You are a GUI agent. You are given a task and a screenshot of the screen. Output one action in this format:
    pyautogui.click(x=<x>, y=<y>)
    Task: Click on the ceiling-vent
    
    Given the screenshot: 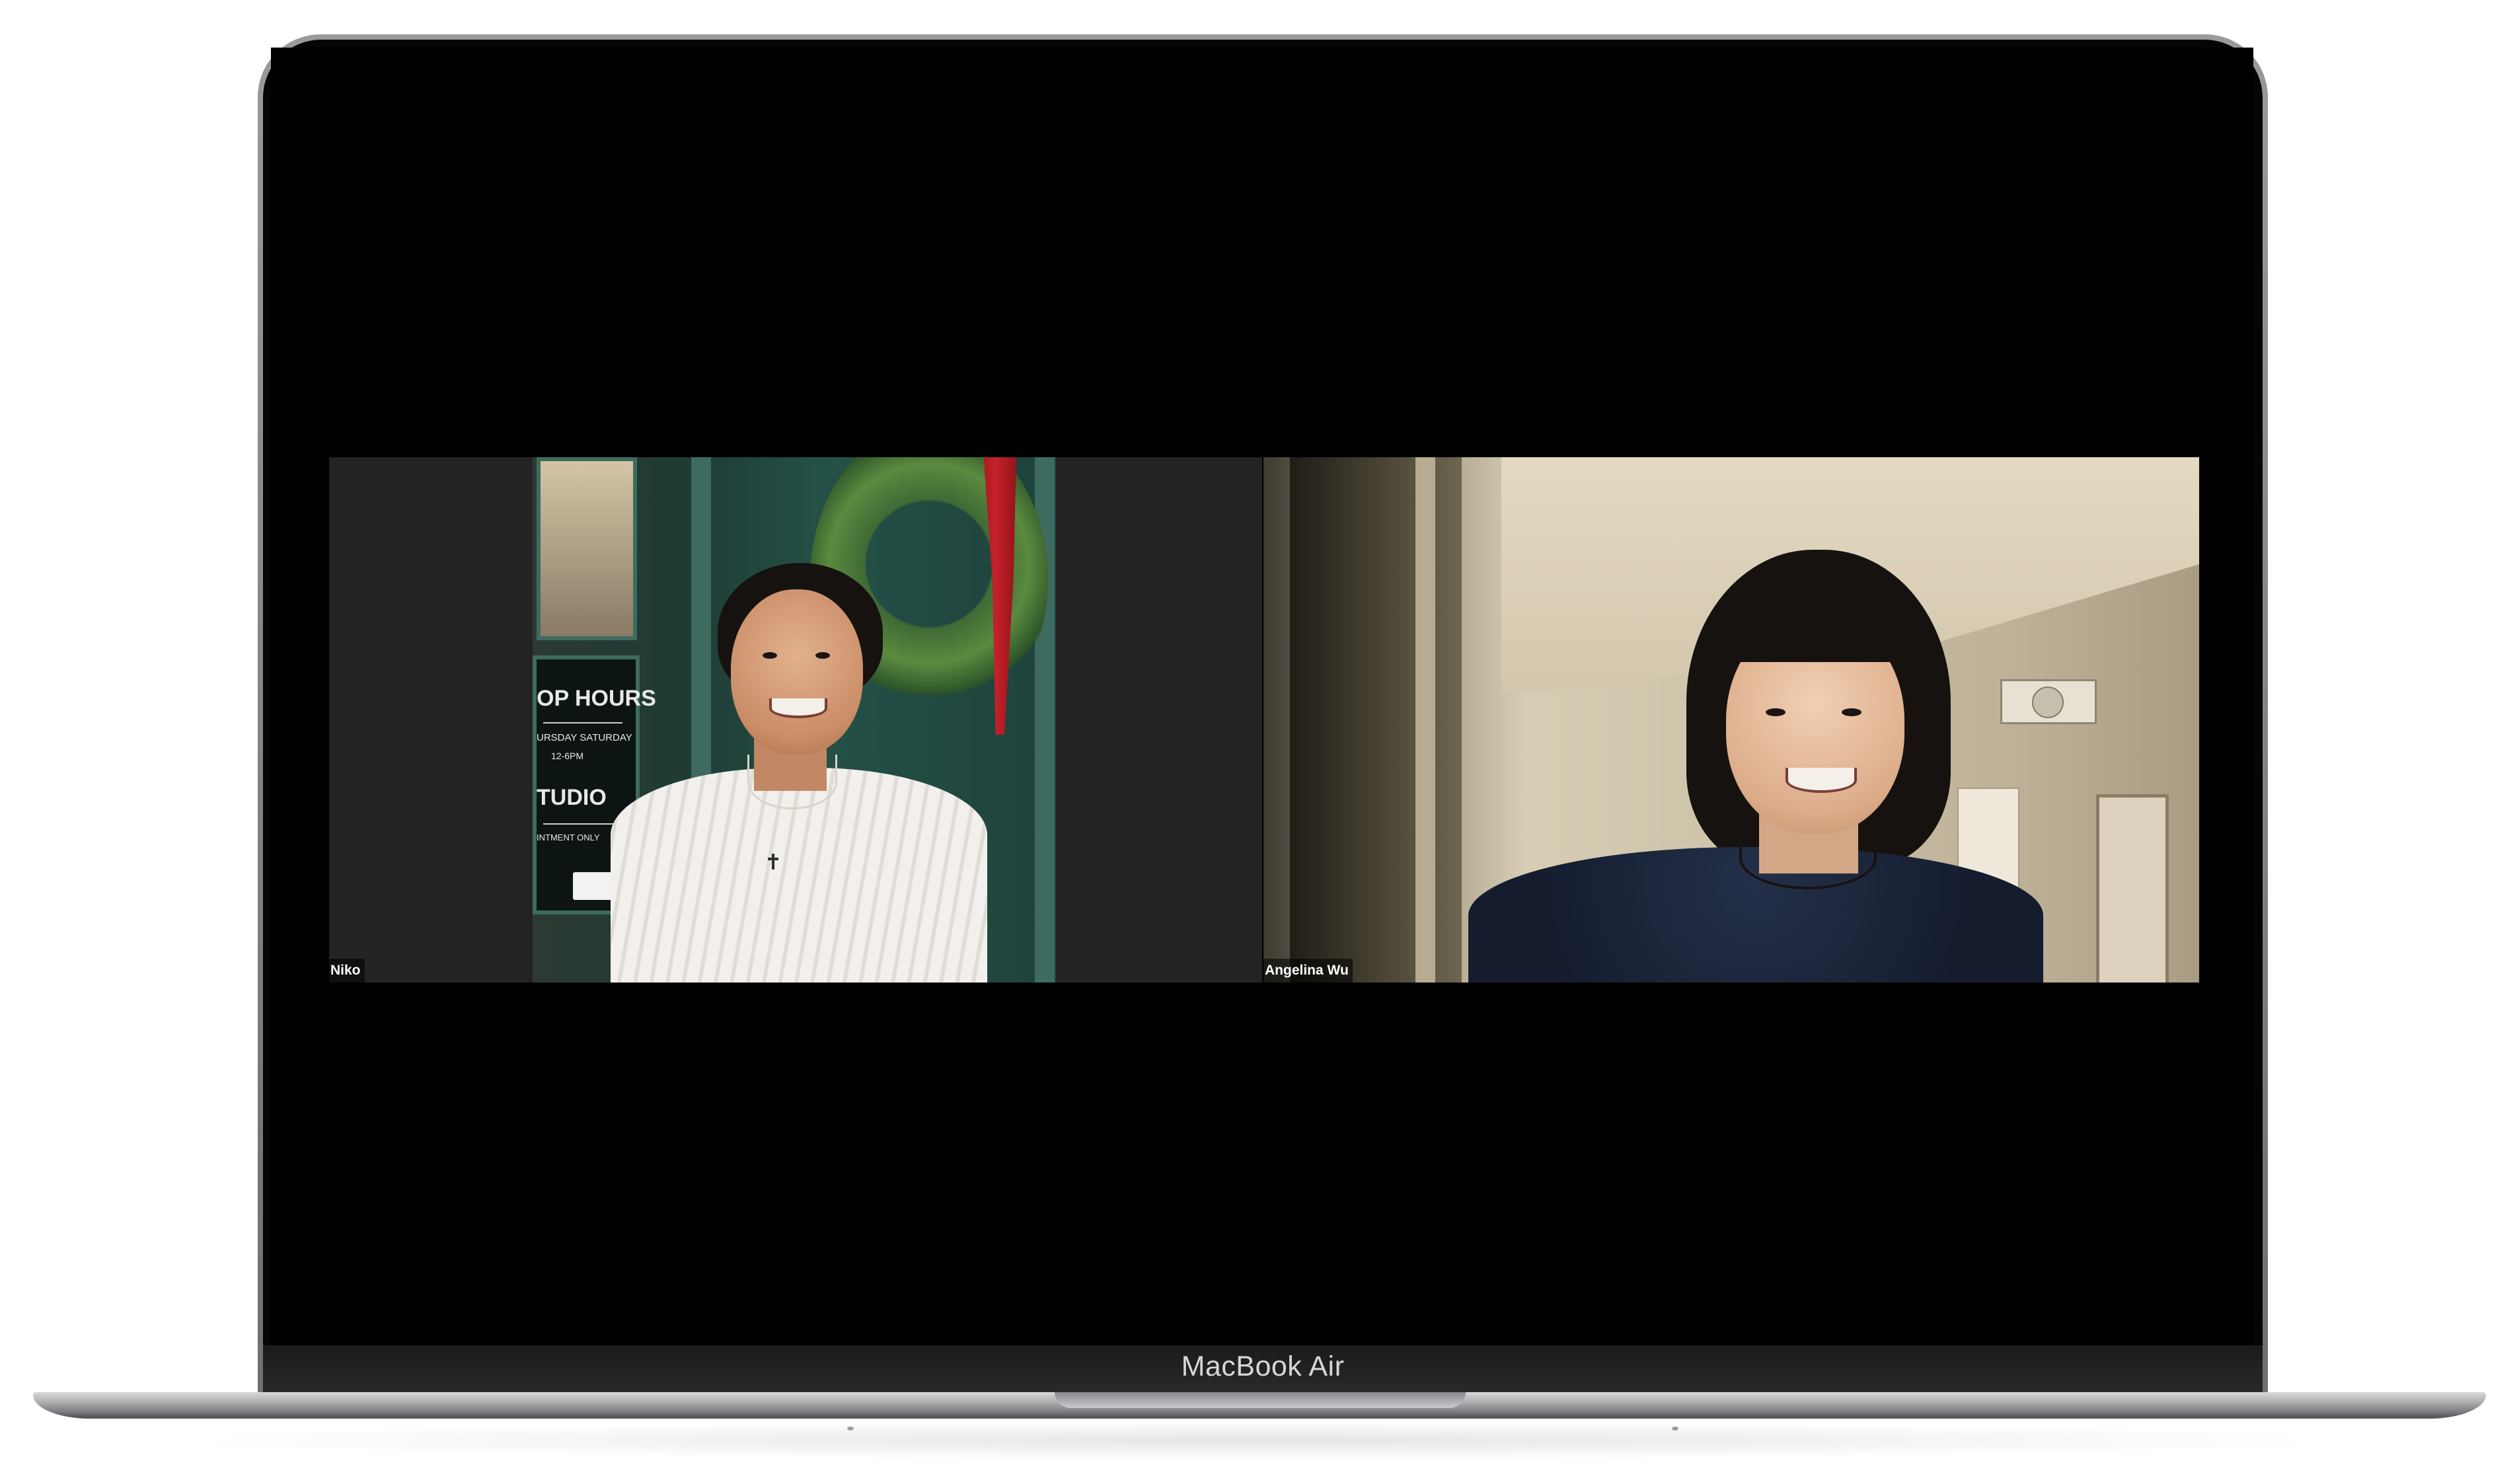 What is the action you would take?
    pyautogui.click(x=2048, y=701)
    